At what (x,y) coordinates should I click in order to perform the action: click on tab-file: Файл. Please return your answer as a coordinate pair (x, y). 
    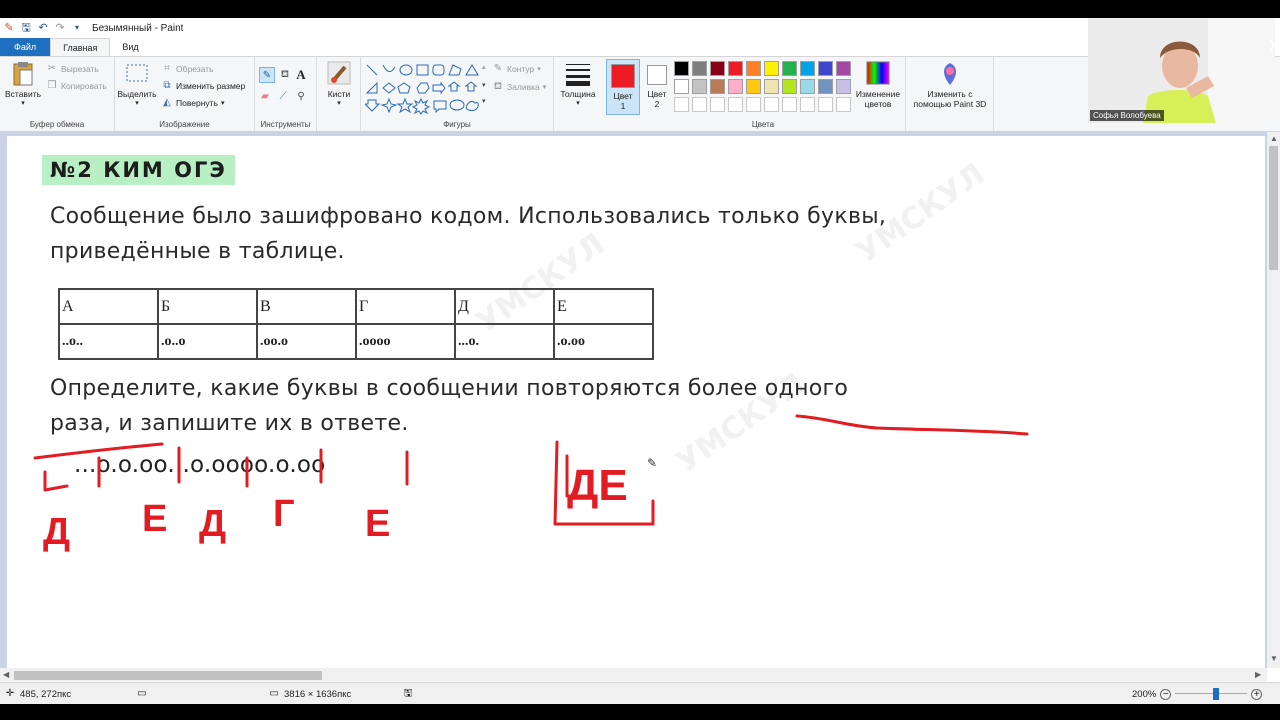
    Looking at the image, I should click on (25, 47).